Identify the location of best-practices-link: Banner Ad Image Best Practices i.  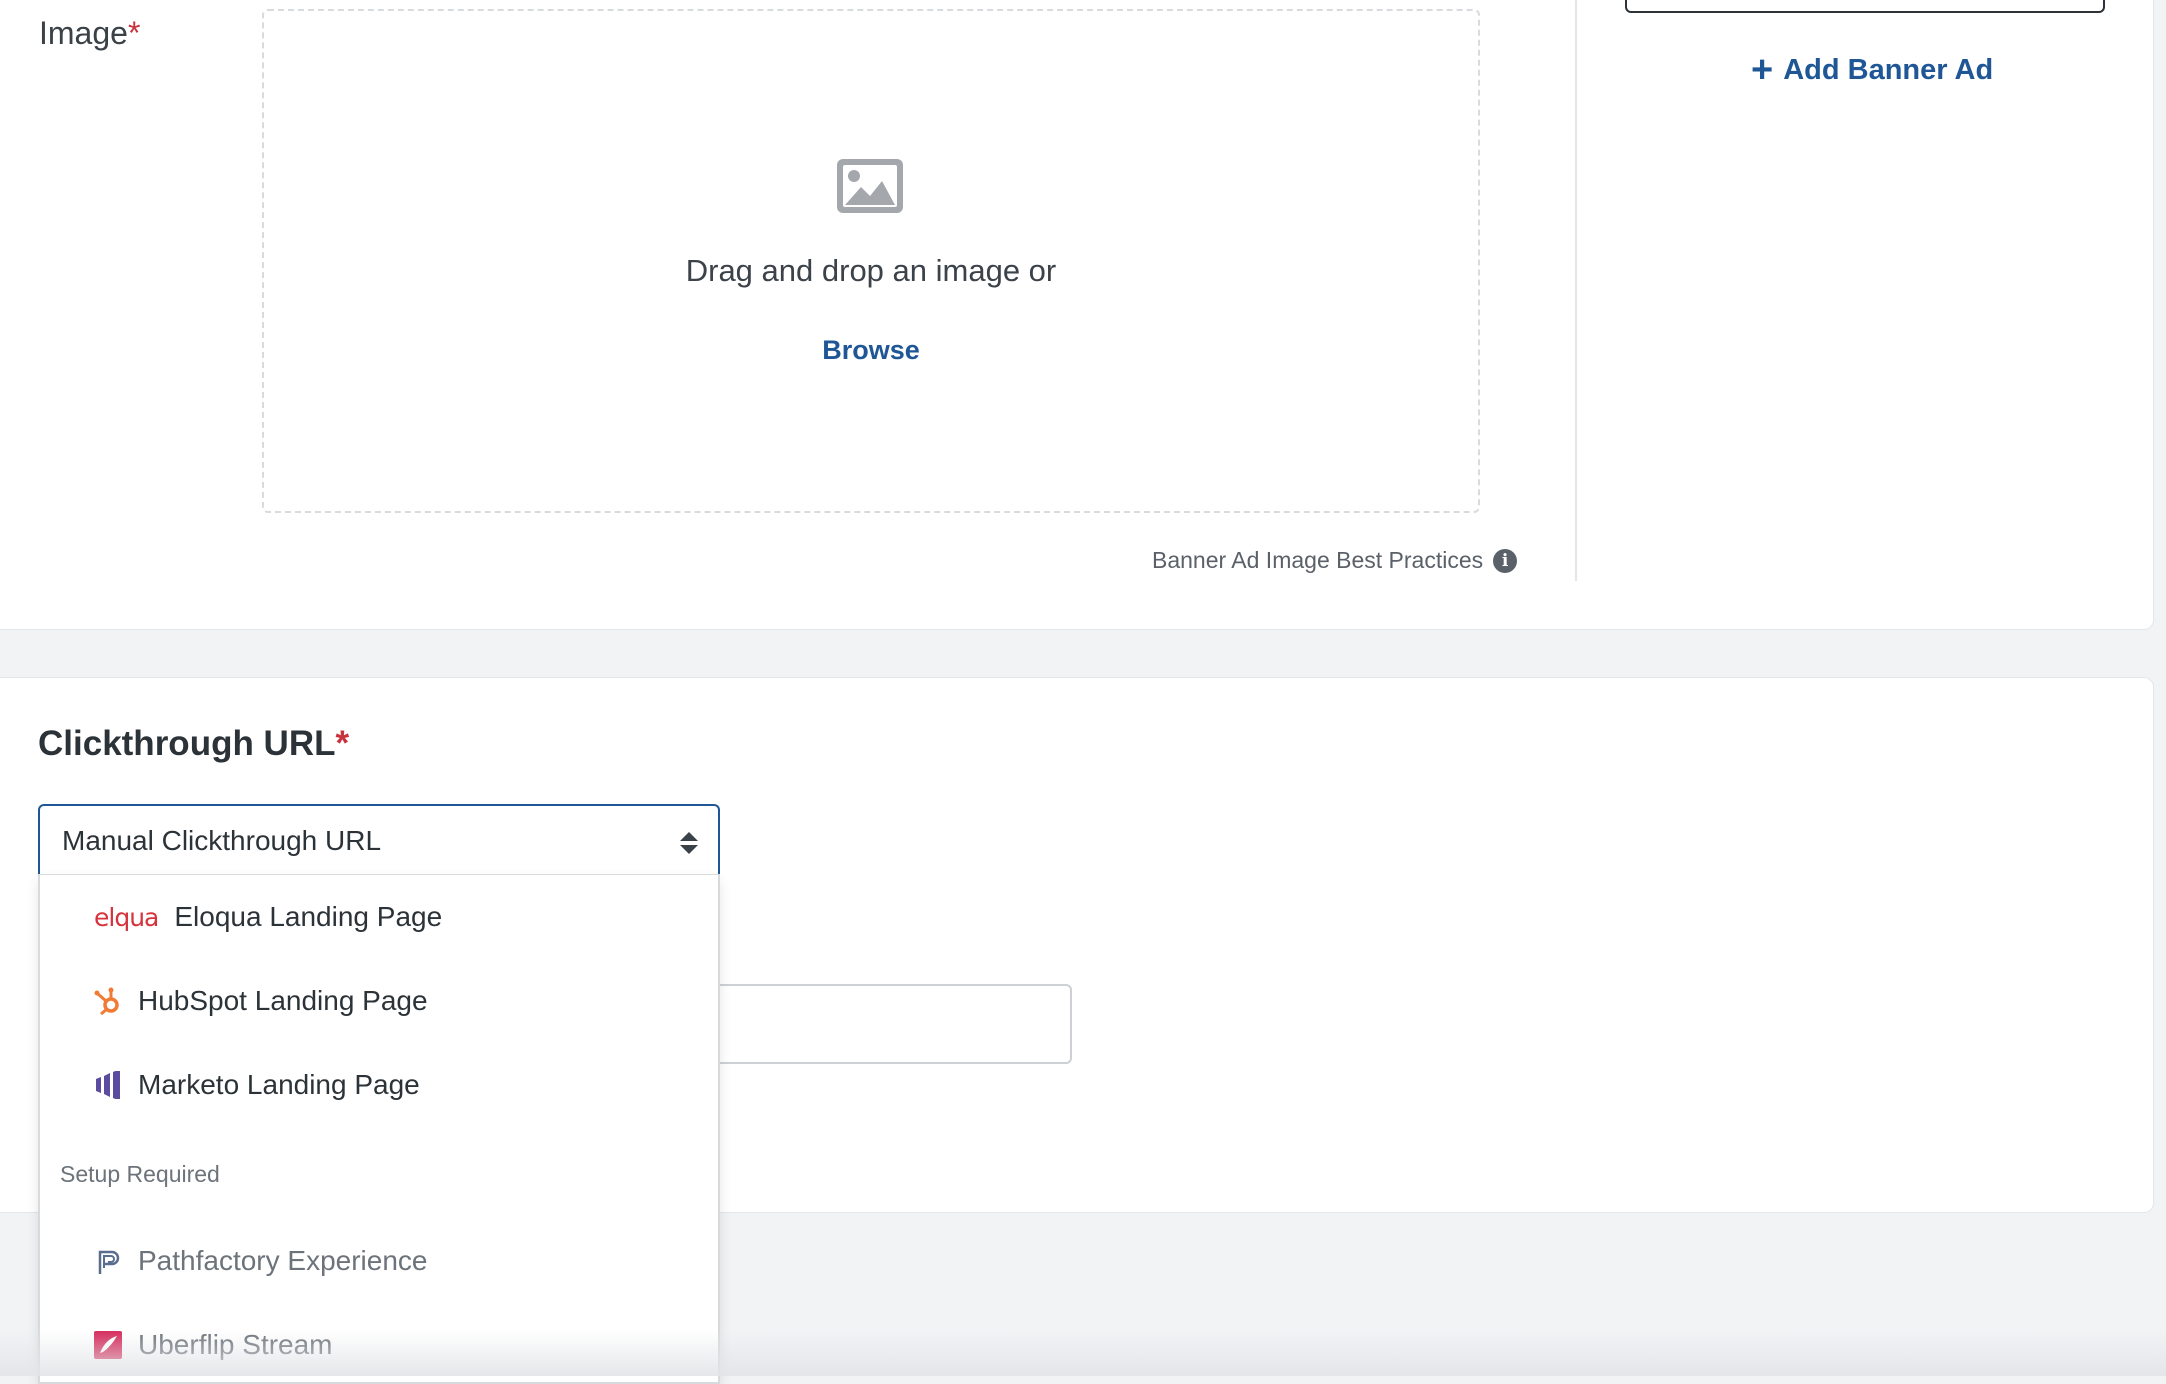
(1335, 560).